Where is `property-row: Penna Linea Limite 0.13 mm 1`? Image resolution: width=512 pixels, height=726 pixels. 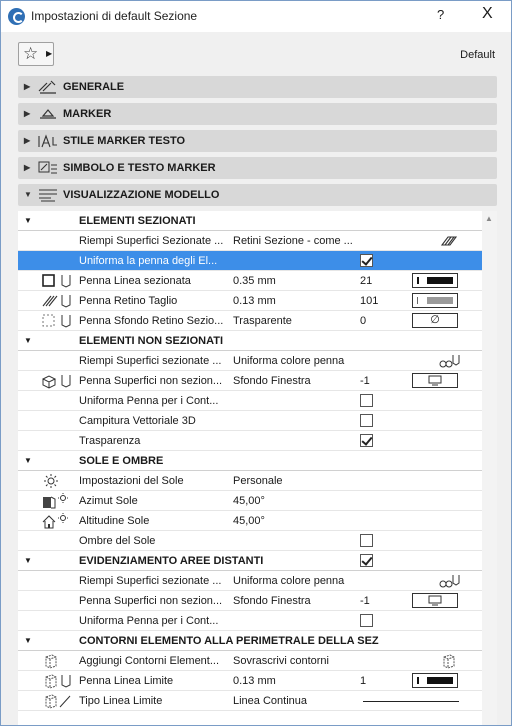
property-row: Penna Linea Limite 0.13 mm 1 is located at coordinates (250, 681).